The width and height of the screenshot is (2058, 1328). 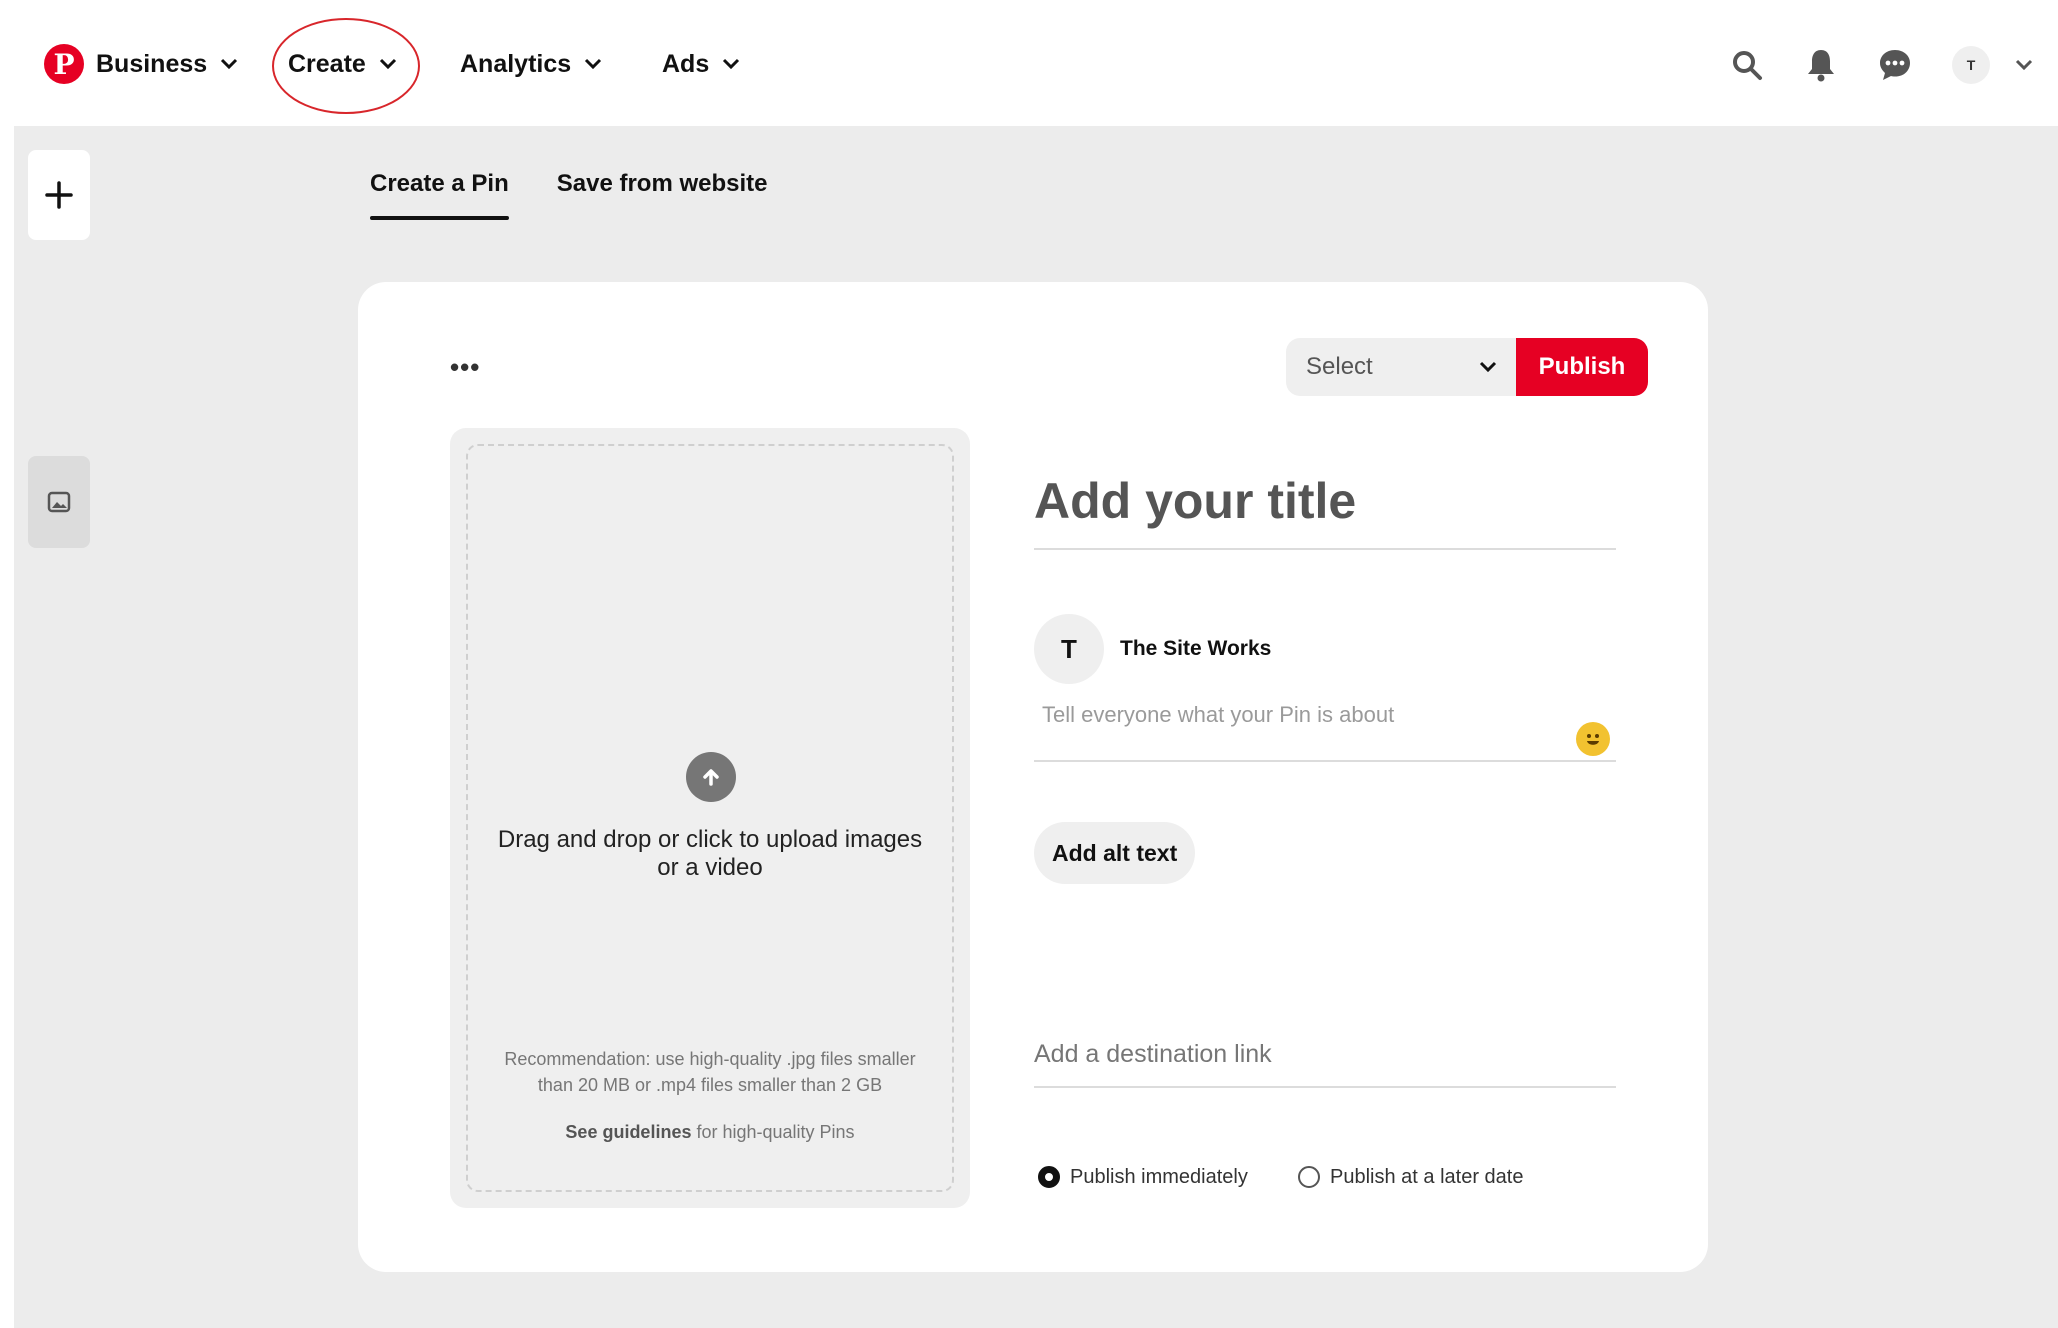 I want to click on search-button, so click(x=1747, y=65).